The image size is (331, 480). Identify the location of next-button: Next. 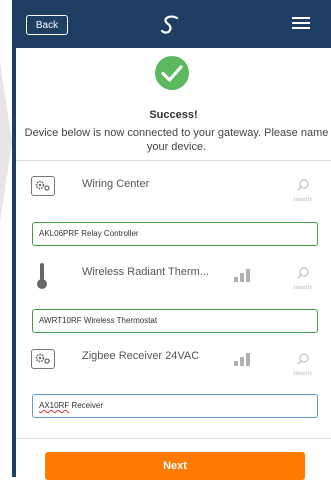
(175, 466).